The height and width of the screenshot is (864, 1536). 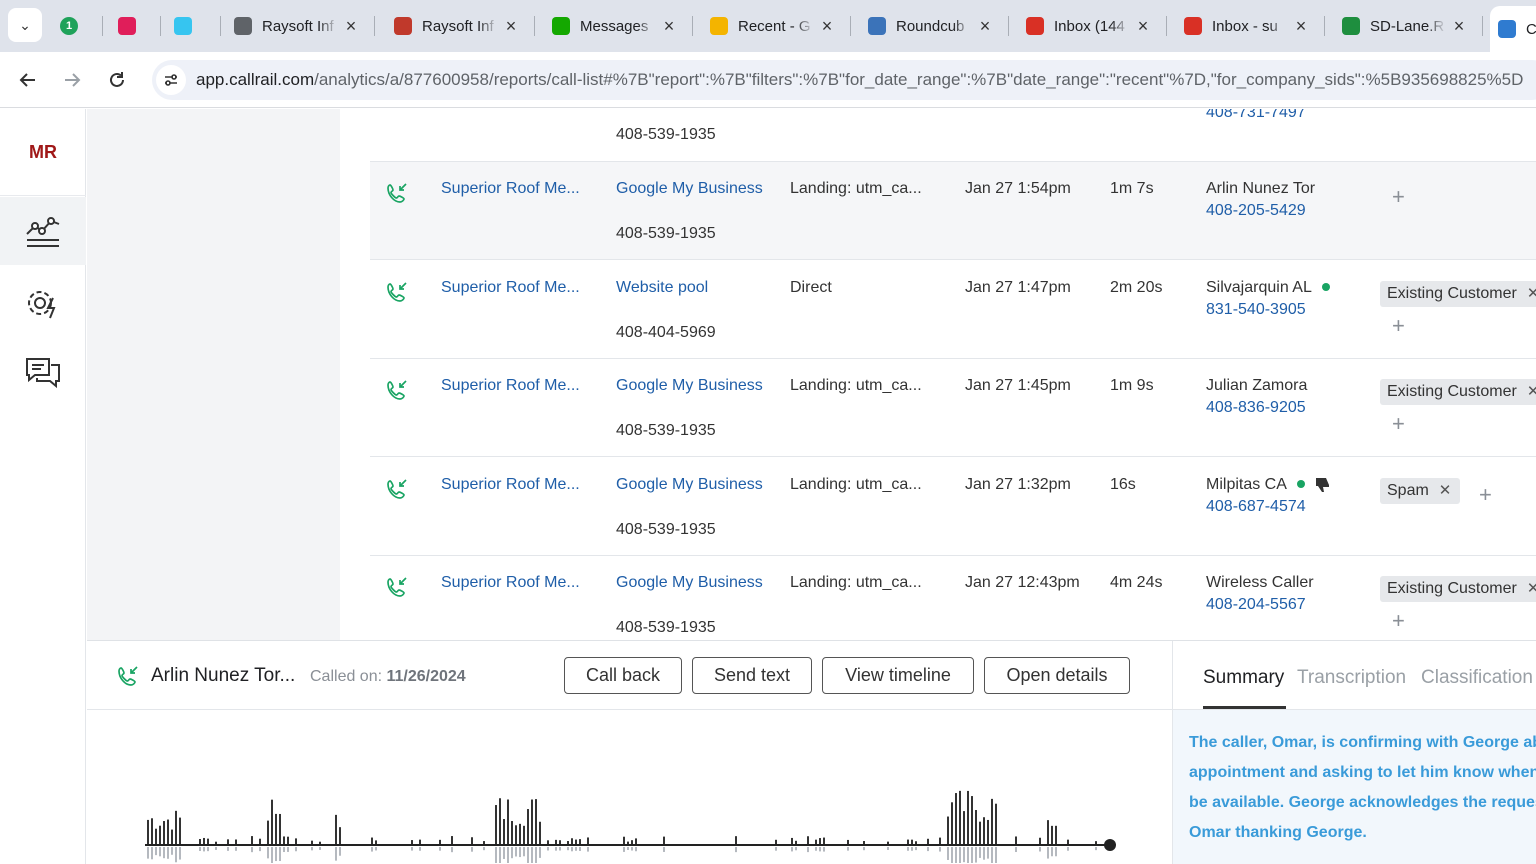 What do you see at coordinates (1035, 26) in the screenshot?
I see `gmail-icon` at bounding box center [1035, 26].